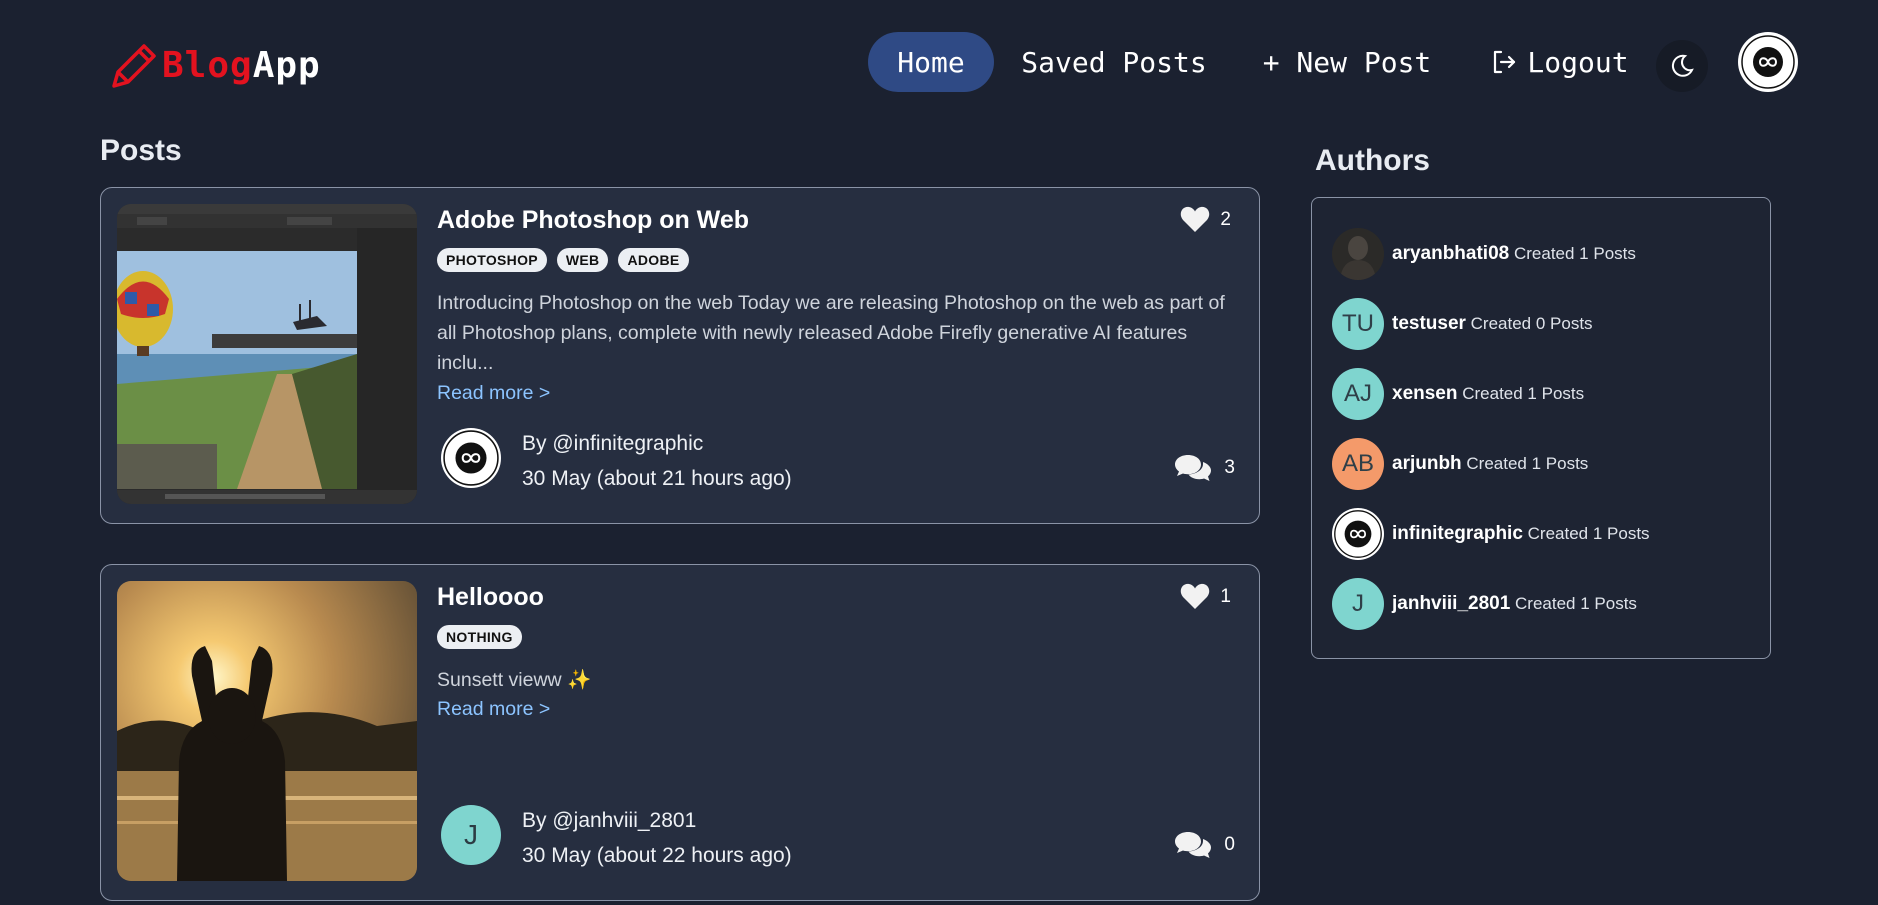 The width and height of the screenshot is (1878, 905). I want to click on logout-label: Logout, so click(1578, 62).